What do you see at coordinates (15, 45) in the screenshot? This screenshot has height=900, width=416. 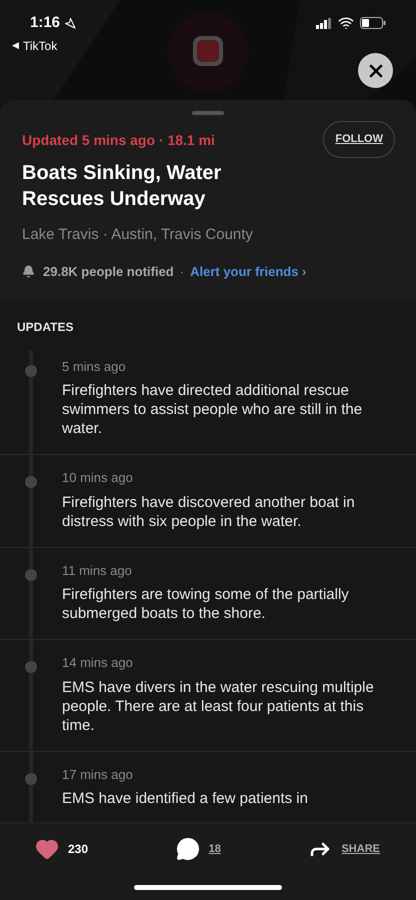 I see `back-arrow: ◀` at bounding box center [15, 45].